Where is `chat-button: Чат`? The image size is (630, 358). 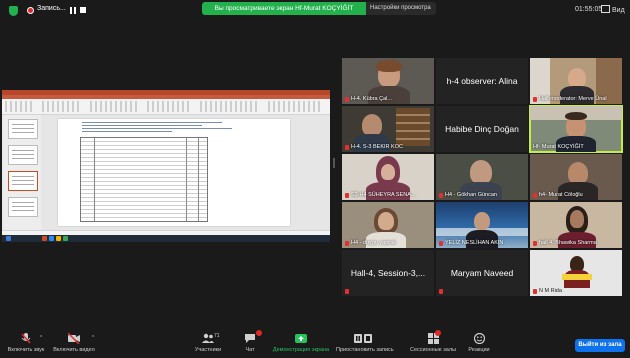
chat-button: Чат is located at coordinates (251, 341).